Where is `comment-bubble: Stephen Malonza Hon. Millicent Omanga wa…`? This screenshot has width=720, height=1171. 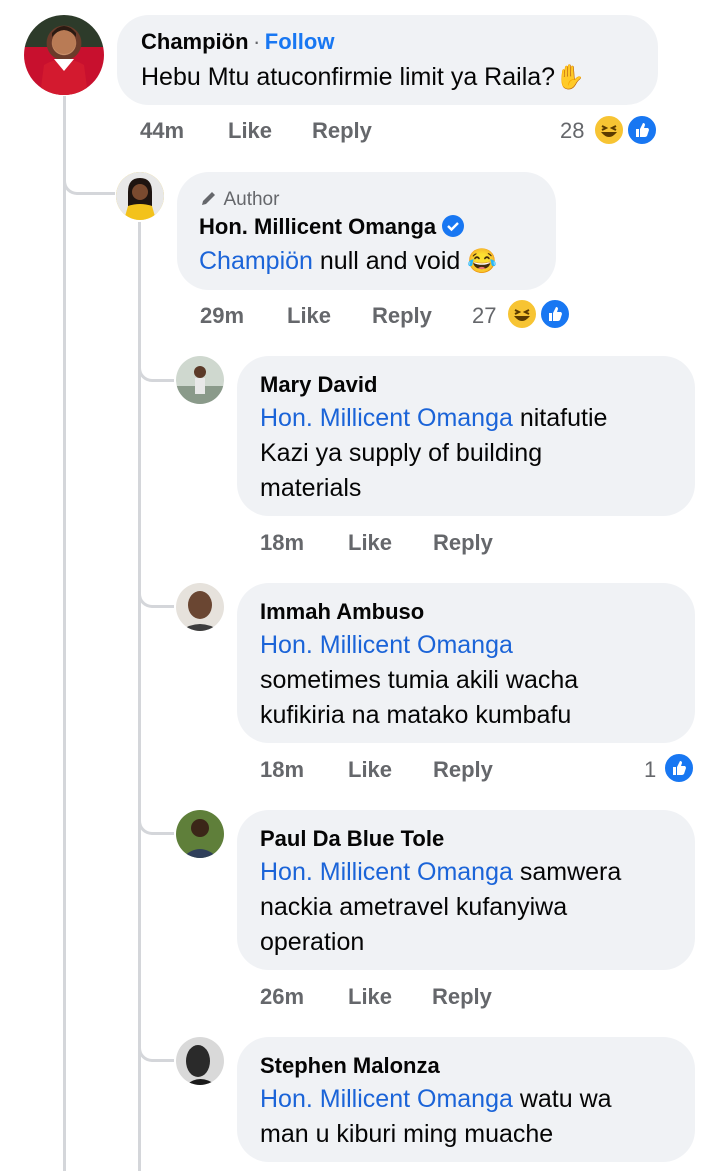
comment-bubble: Stephen Malonza Hon. Millicent Omanga wa… is located at coordinates (466, 1099).